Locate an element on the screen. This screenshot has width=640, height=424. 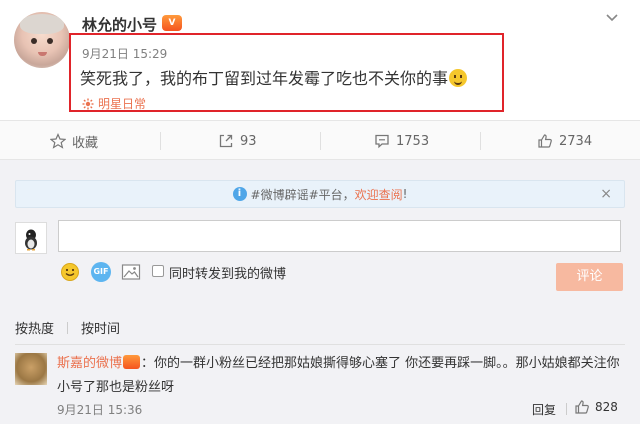
submit-comment-button: 评论 is located at coordinates (589, 277).